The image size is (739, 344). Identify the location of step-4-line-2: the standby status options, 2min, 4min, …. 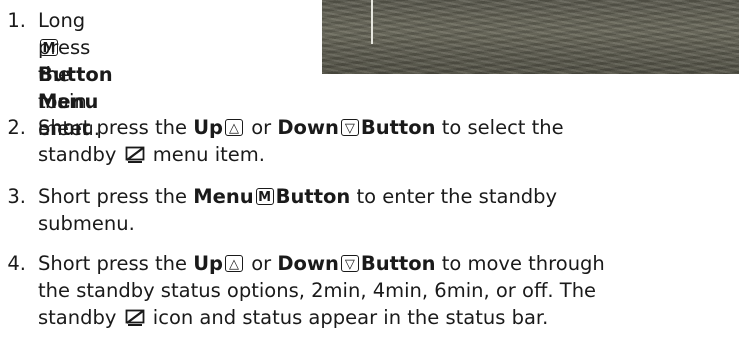
(317, 290).